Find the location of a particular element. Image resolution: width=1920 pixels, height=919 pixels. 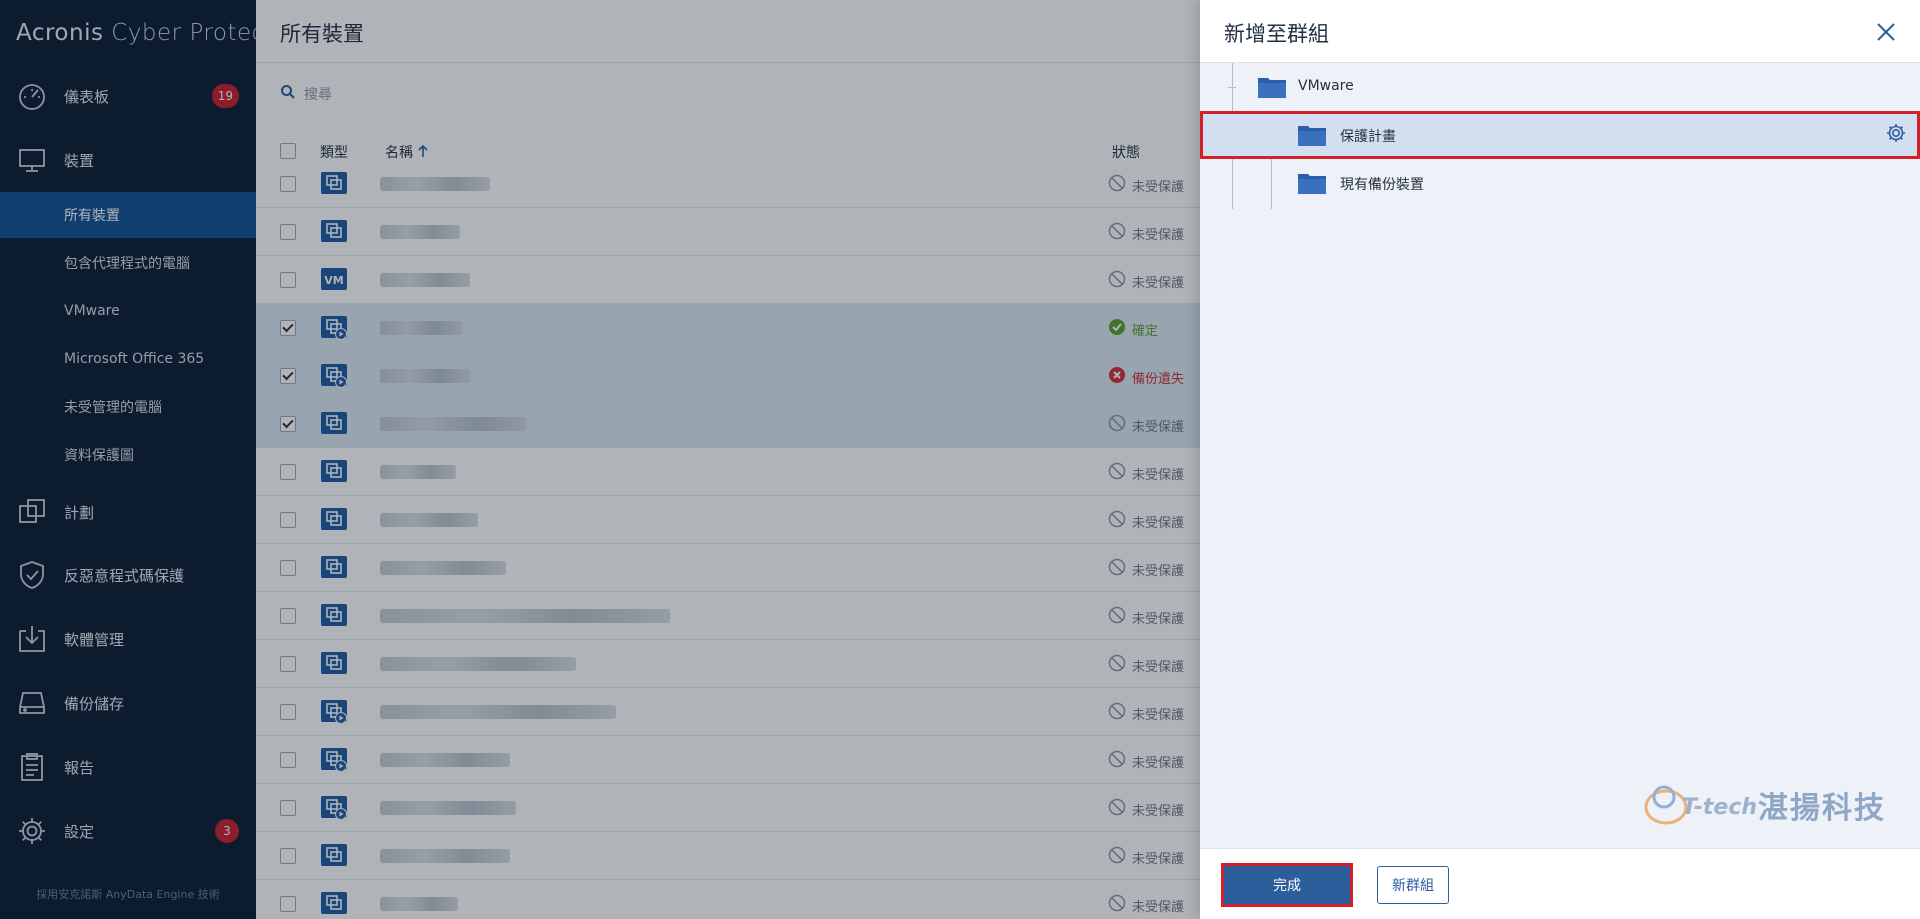

tree-node-vmware: VMware is located at coordinates (1560, 87).